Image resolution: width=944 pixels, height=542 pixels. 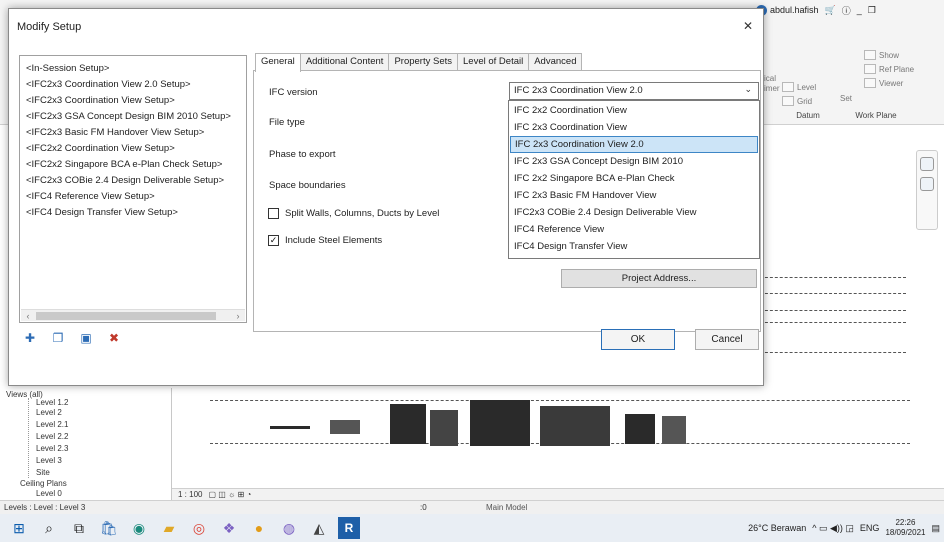 What do you see at coordinates (126, 316) in the screenshot?
I see `scroll-thumb` at bounding box center [126, 316].